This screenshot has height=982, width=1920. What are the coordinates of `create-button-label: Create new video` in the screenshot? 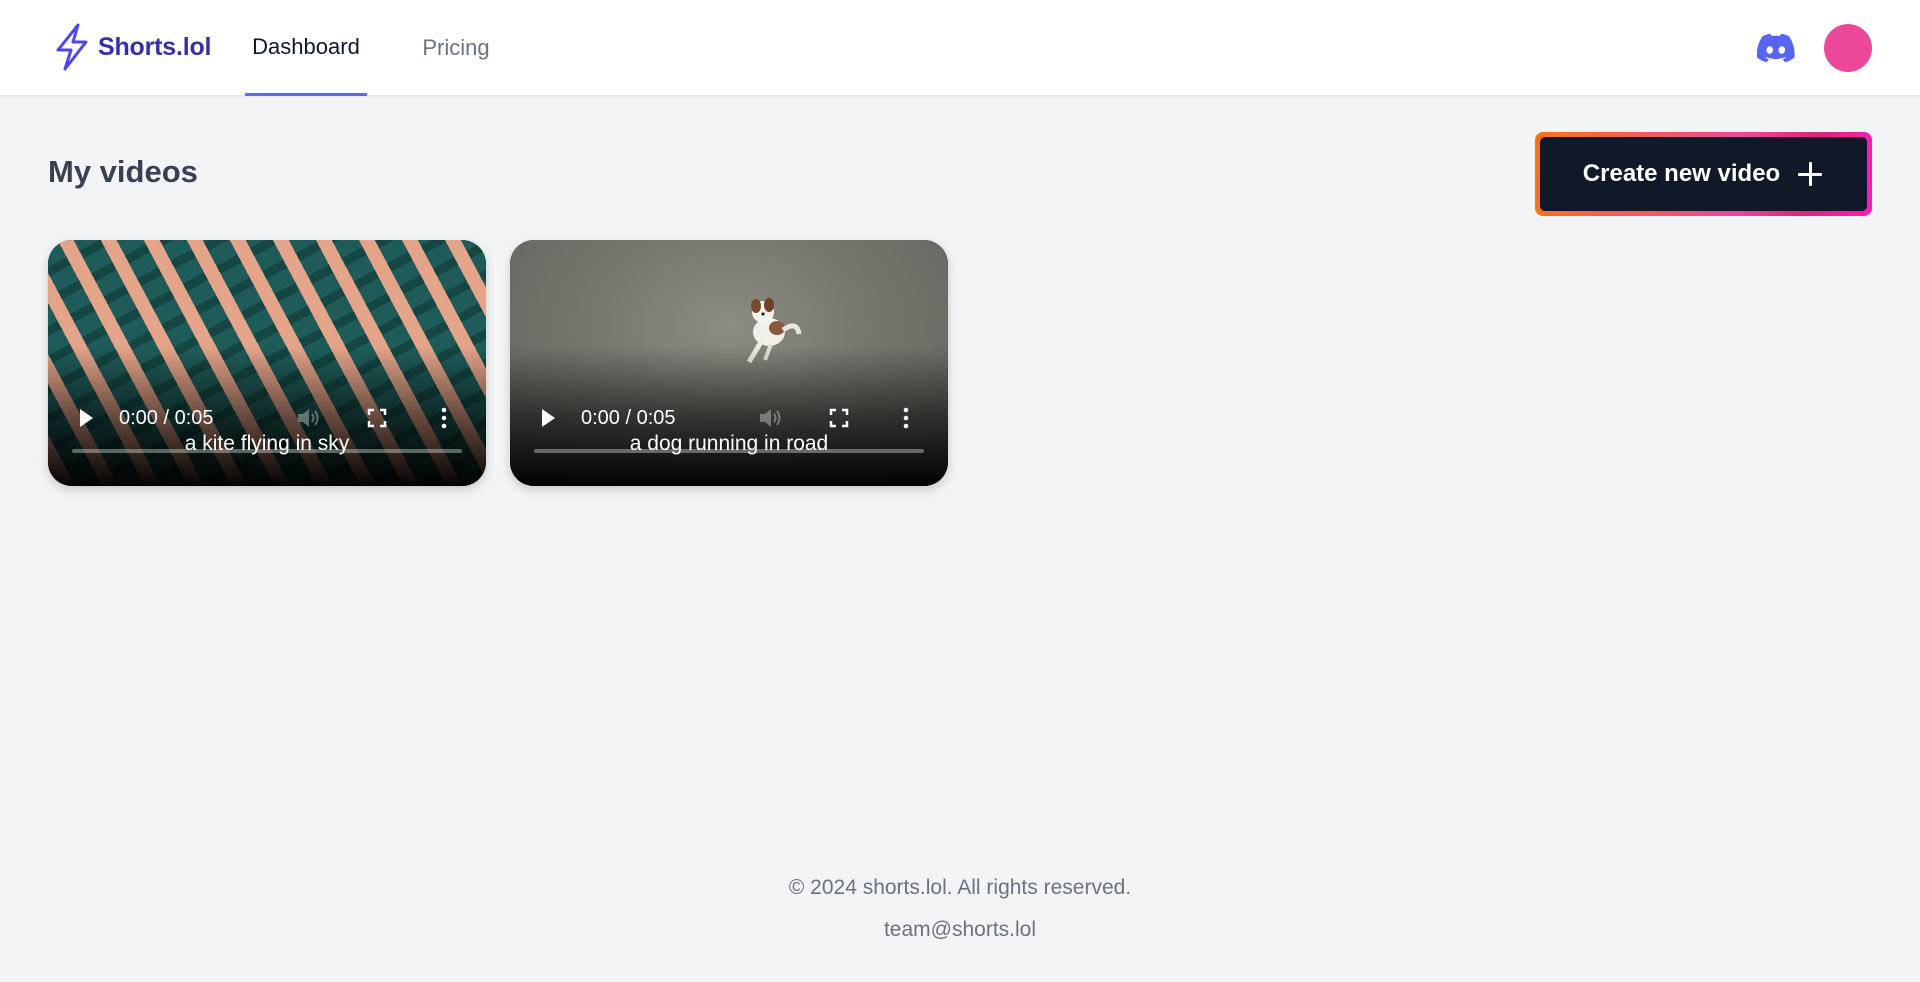 It's located at (1681, 173).